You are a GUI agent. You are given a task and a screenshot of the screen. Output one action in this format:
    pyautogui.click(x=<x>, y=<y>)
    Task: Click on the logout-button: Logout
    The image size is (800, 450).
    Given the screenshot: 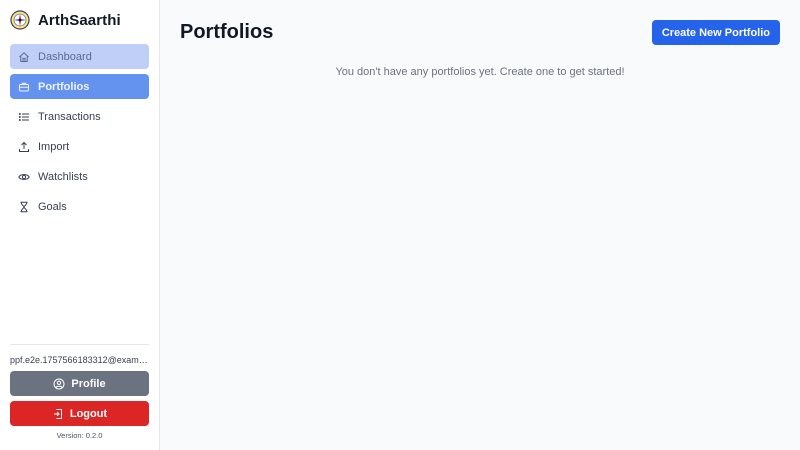 What is the action you would take?
    pyautogui.click(x=79, y=413)
    